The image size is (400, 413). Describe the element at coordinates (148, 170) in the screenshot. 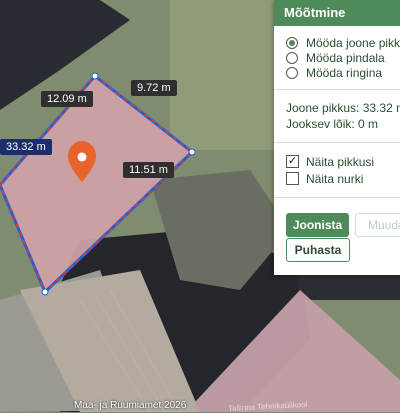

I see `segment-label: 11.51 m` at that location.